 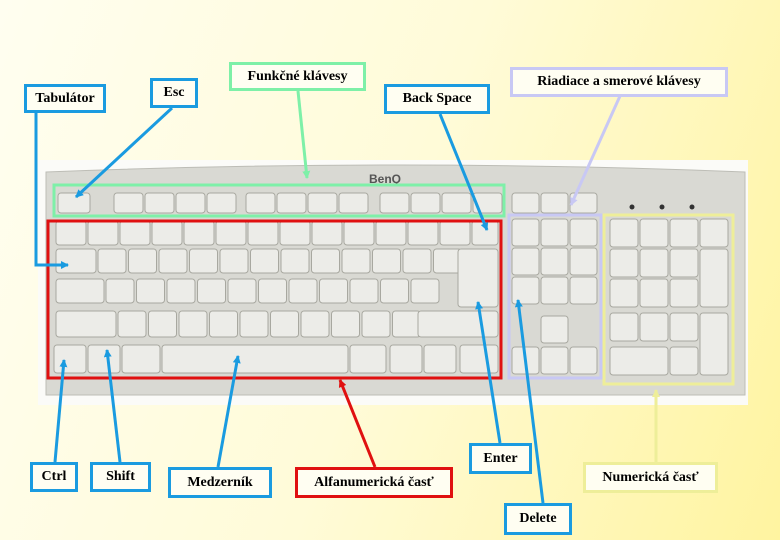 What do you see at coordinates (538, 519) in the screenshot?
I see `label-delete: Delete` at bounding box center [538, 519].